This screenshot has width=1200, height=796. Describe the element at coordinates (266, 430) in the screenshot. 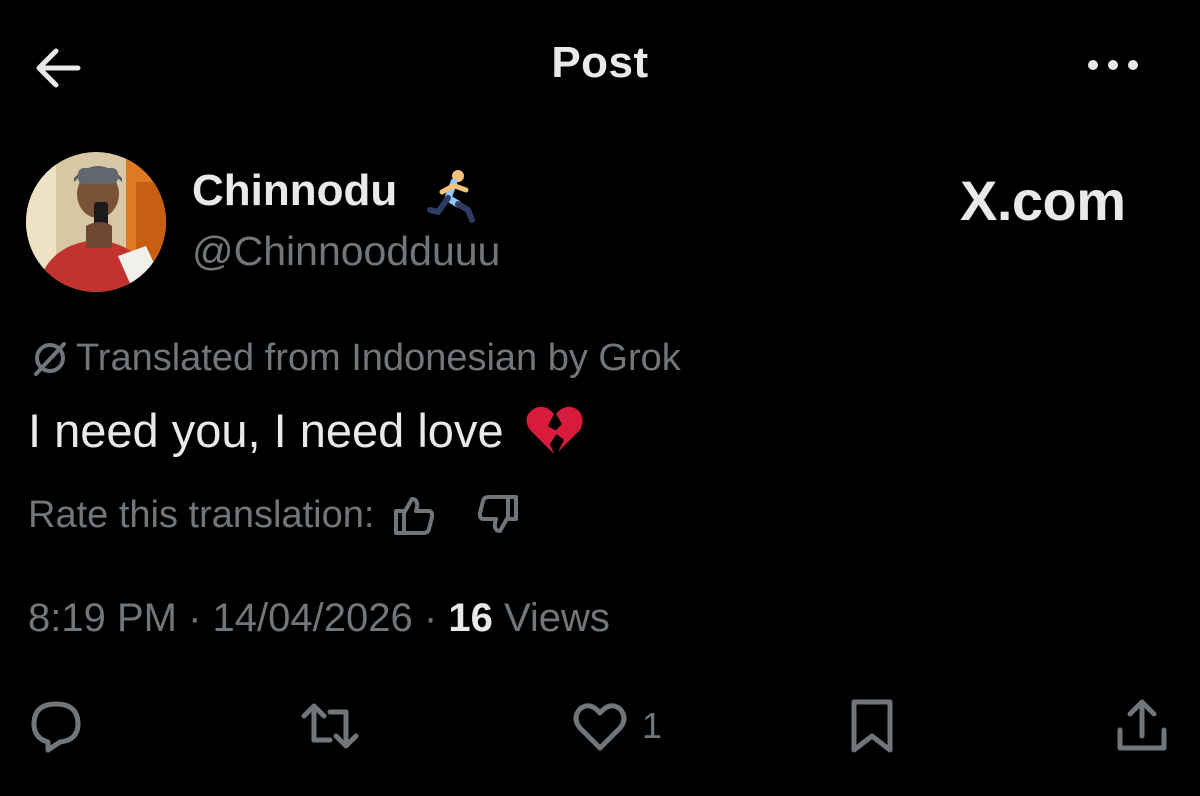

I see `post-text: I need you, I need love` at that location.